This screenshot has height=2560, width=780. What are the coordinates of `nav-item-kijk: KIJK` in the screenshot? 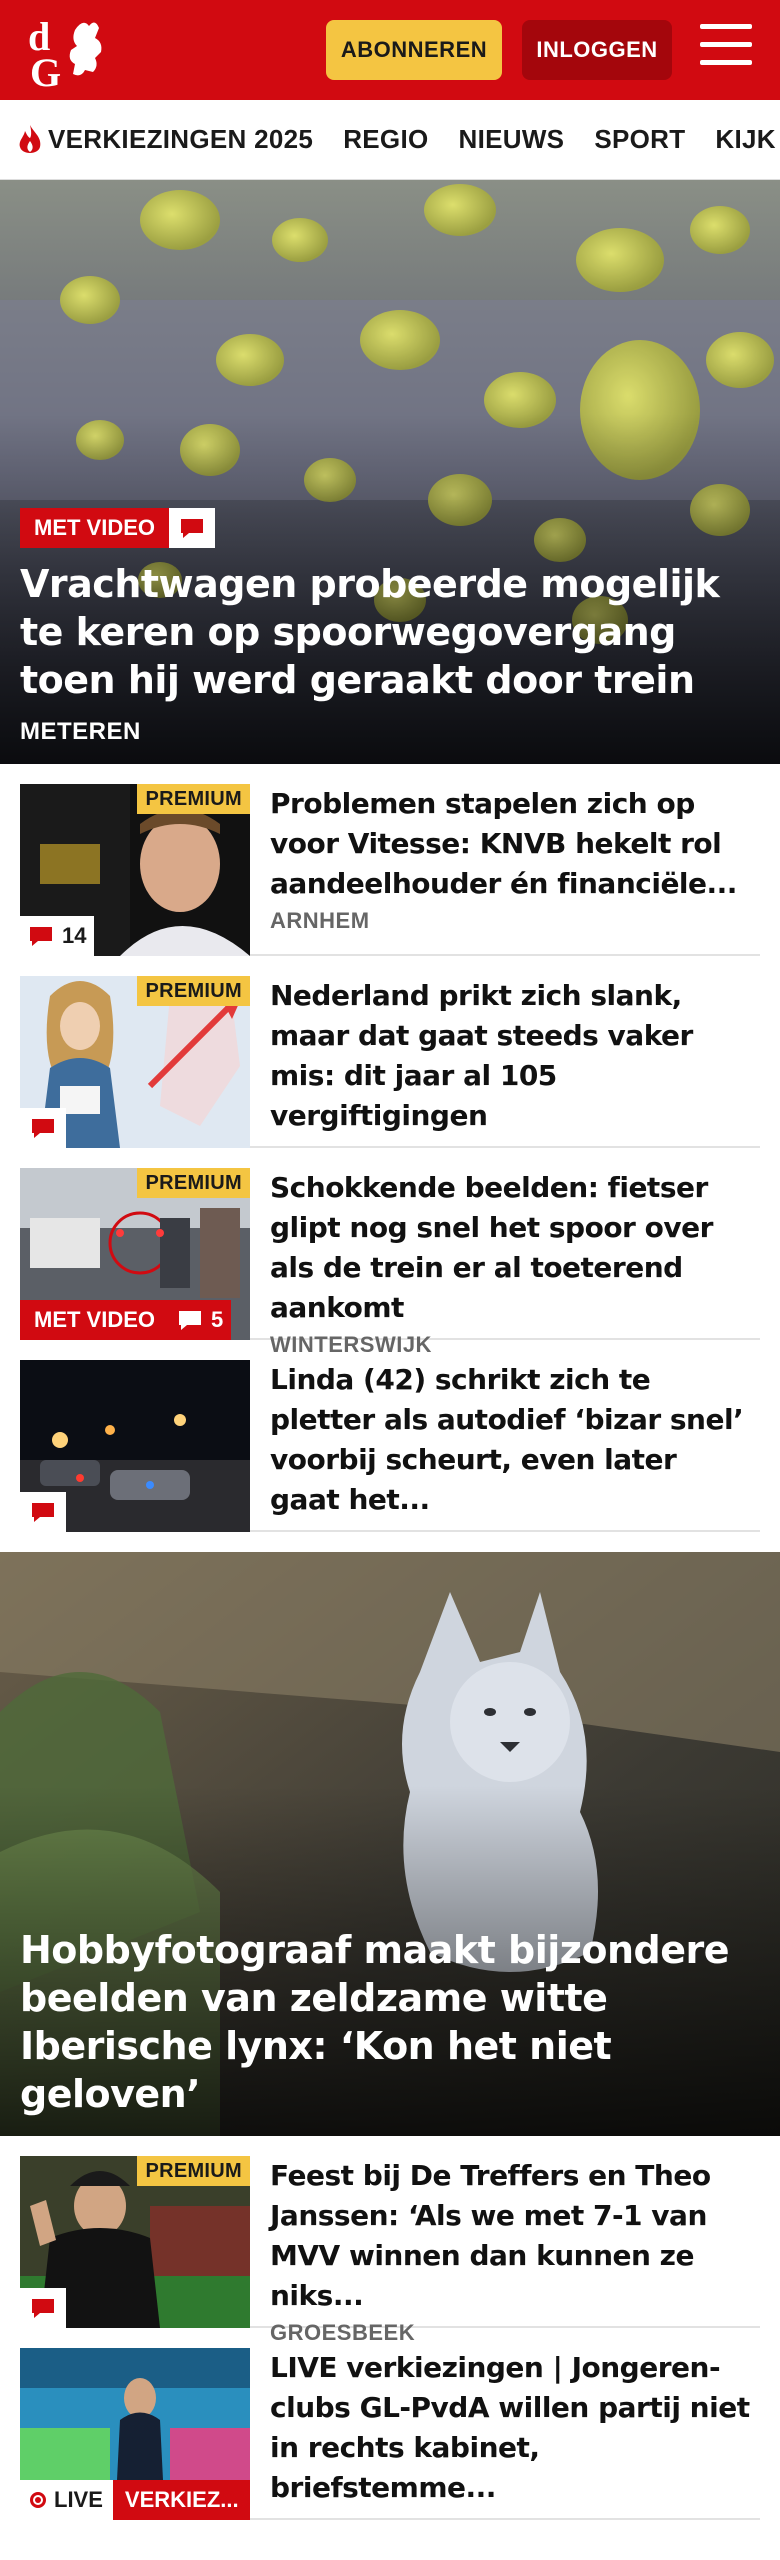 It's located at (745, 139).